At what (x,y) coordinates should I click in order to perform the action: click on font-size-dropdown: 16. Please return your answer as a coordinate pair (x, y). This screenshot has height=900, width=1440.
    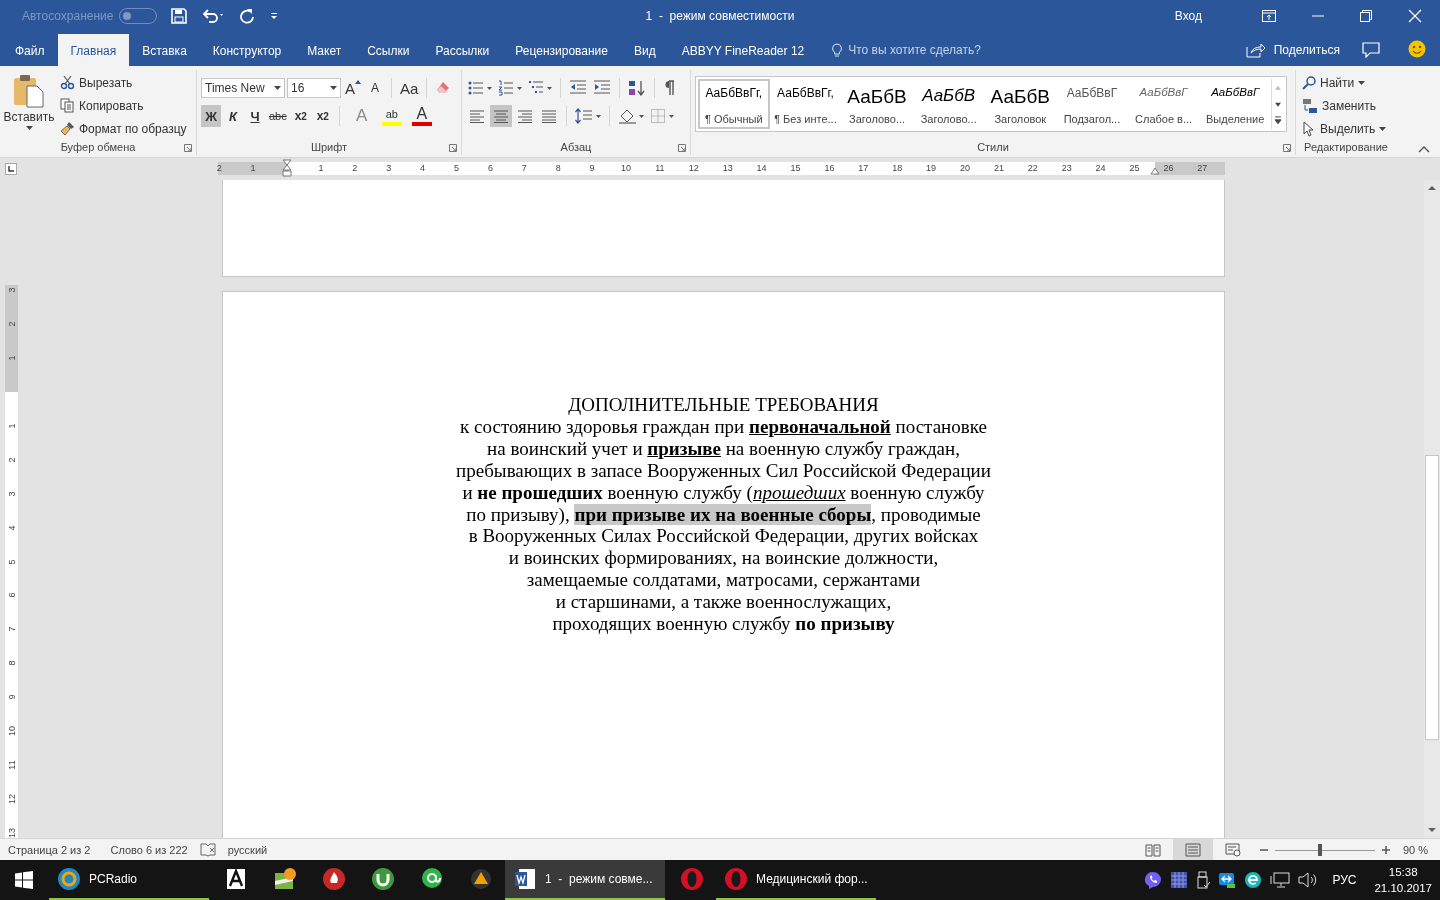
    Looking at the image, I should click on (314, 88).